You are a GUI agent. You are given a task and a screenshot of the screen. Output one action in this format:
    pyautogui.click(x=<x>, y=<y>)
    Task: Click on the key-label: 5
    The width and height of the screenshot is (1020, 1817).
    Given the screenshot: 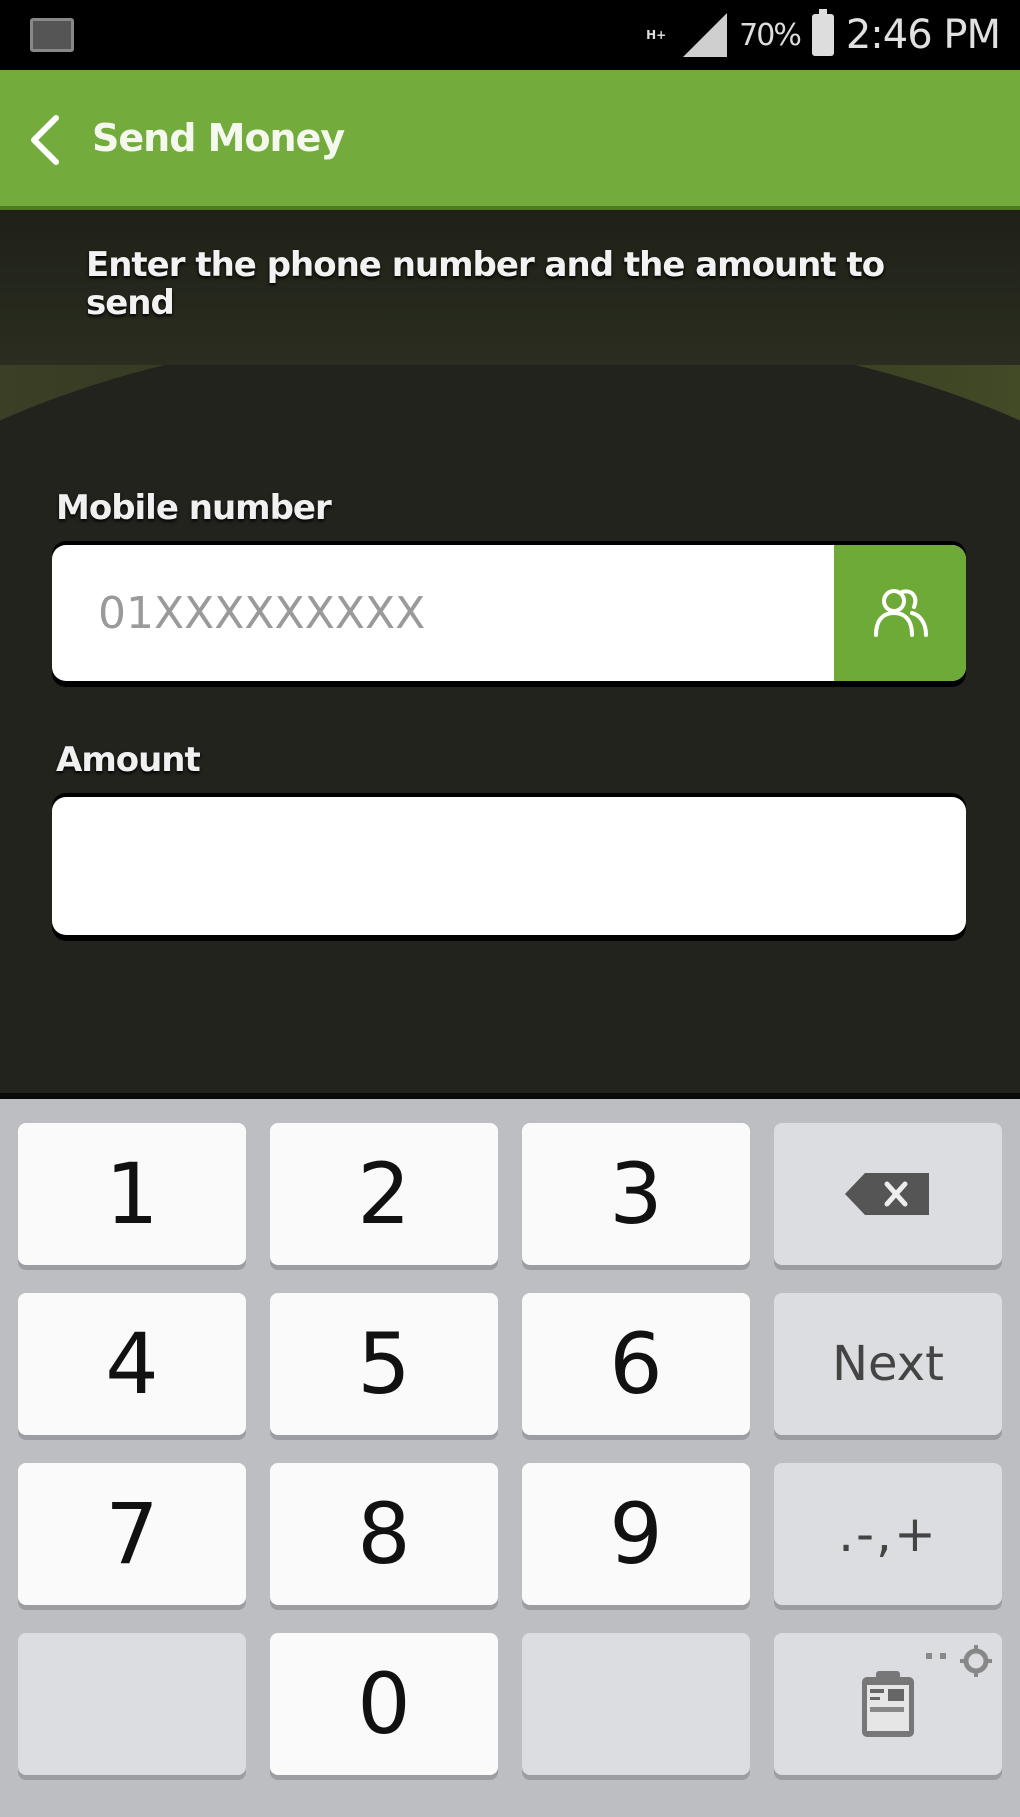 What is the action you would take?
    pyautogui.click(x=384, y=1364)
    